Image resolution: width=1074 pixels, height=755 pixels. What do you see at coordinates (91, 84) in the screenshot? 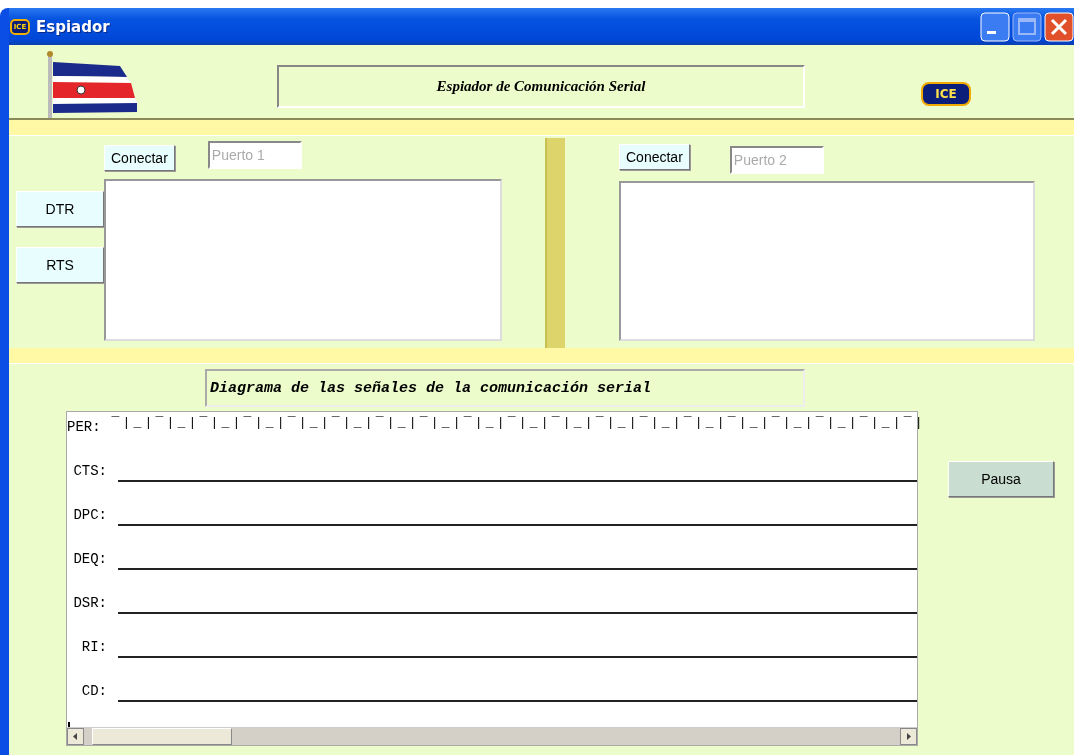
I see `flag-icon` at bounding box center [91, 84].